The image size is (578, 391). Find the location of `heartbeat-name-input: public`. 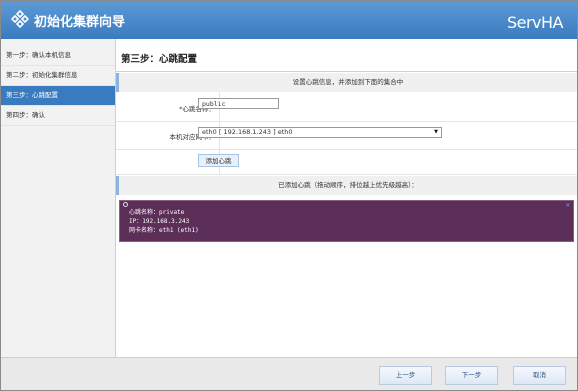

heartbeat-name-input: public is located at coordinates (238, 103).